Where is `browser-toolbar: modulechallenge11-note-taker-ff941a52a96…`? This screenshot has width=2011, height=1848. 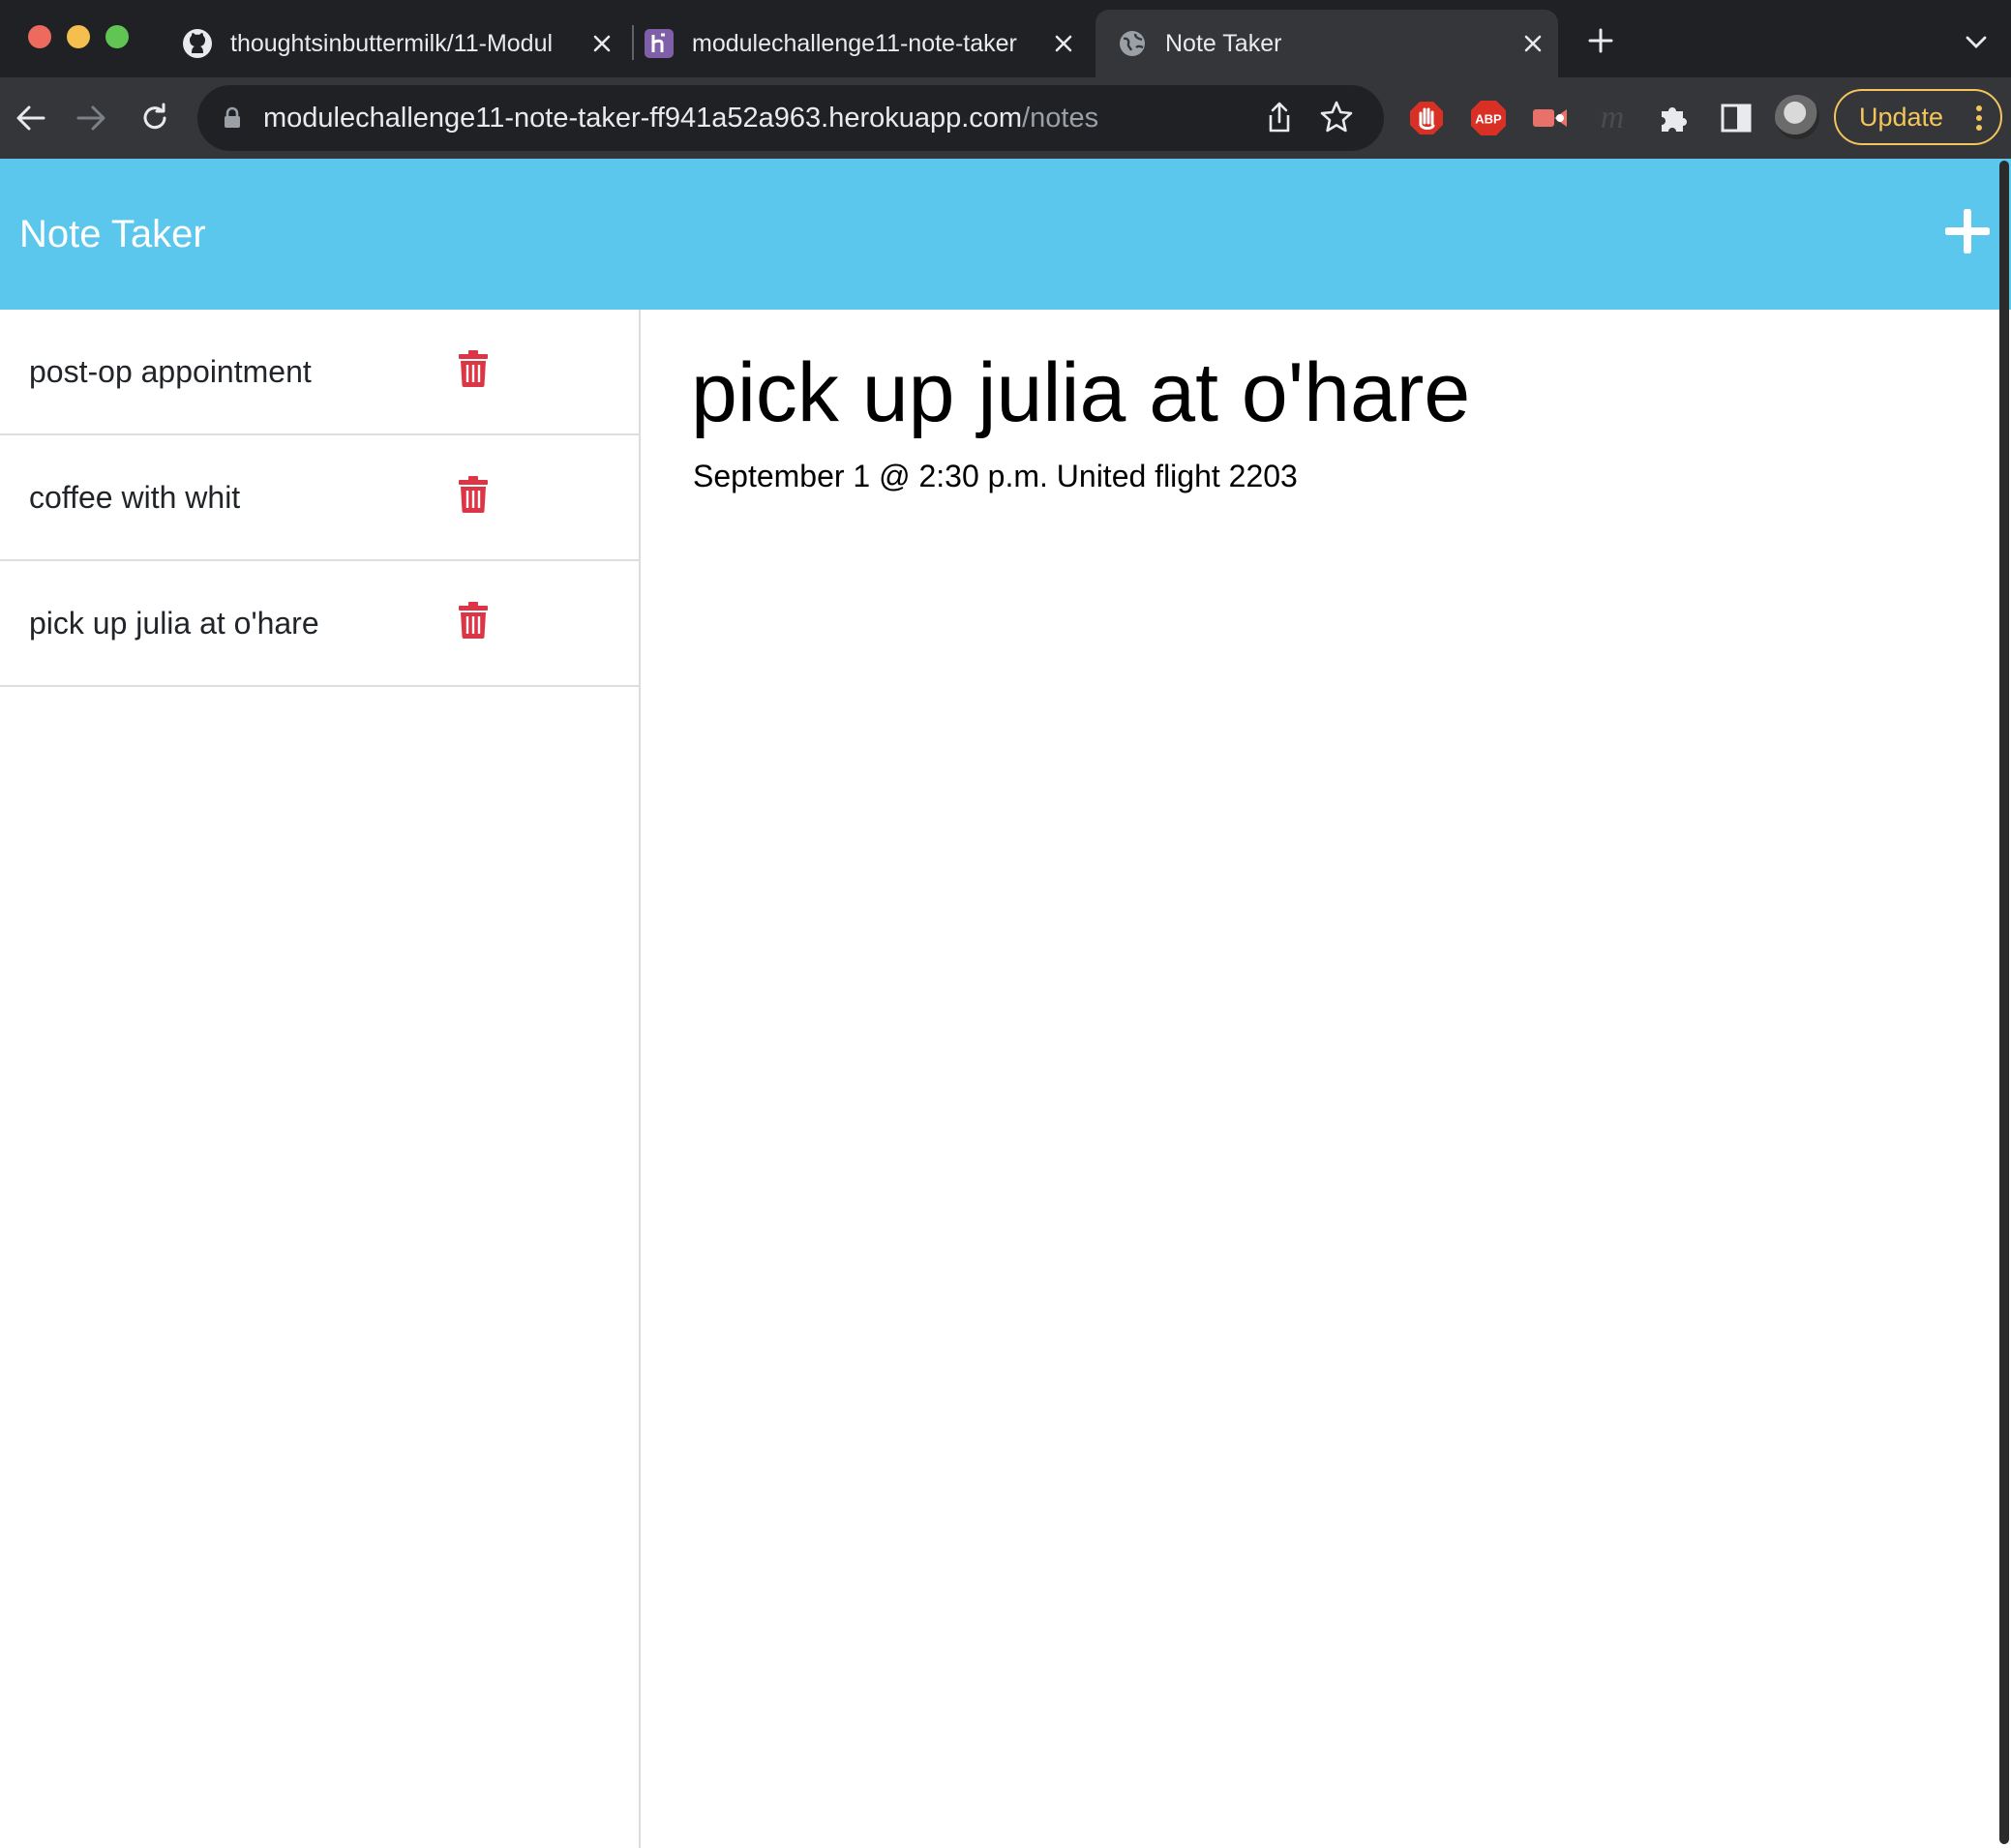
browser-toolbar: modulechallenge11-note-taker-ff941a52a96… is located at coordinates (1005, 118).